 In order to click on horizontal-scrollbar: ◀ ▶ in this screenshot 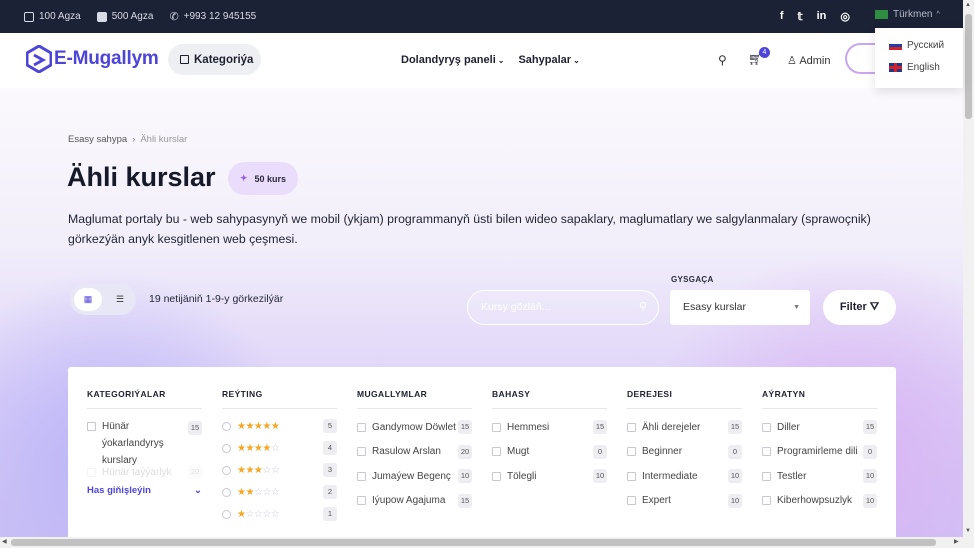, I will do `click(481, 542)`.